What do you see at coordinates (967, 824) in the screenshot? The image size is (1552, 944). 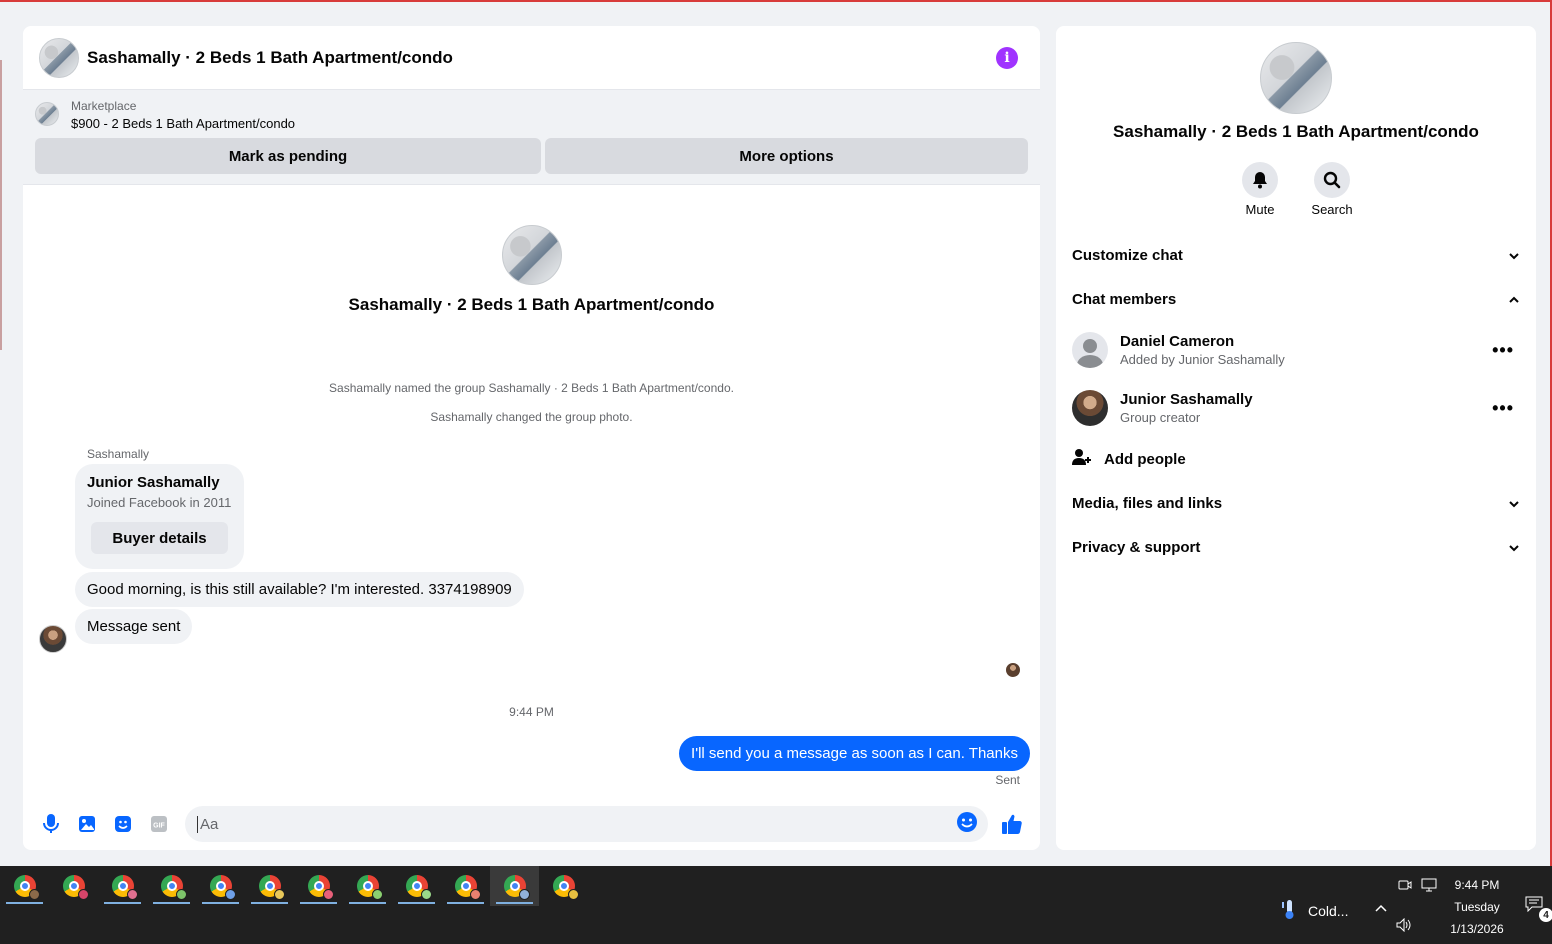 I see `emoji-icon` at bounding box center [967, 824].